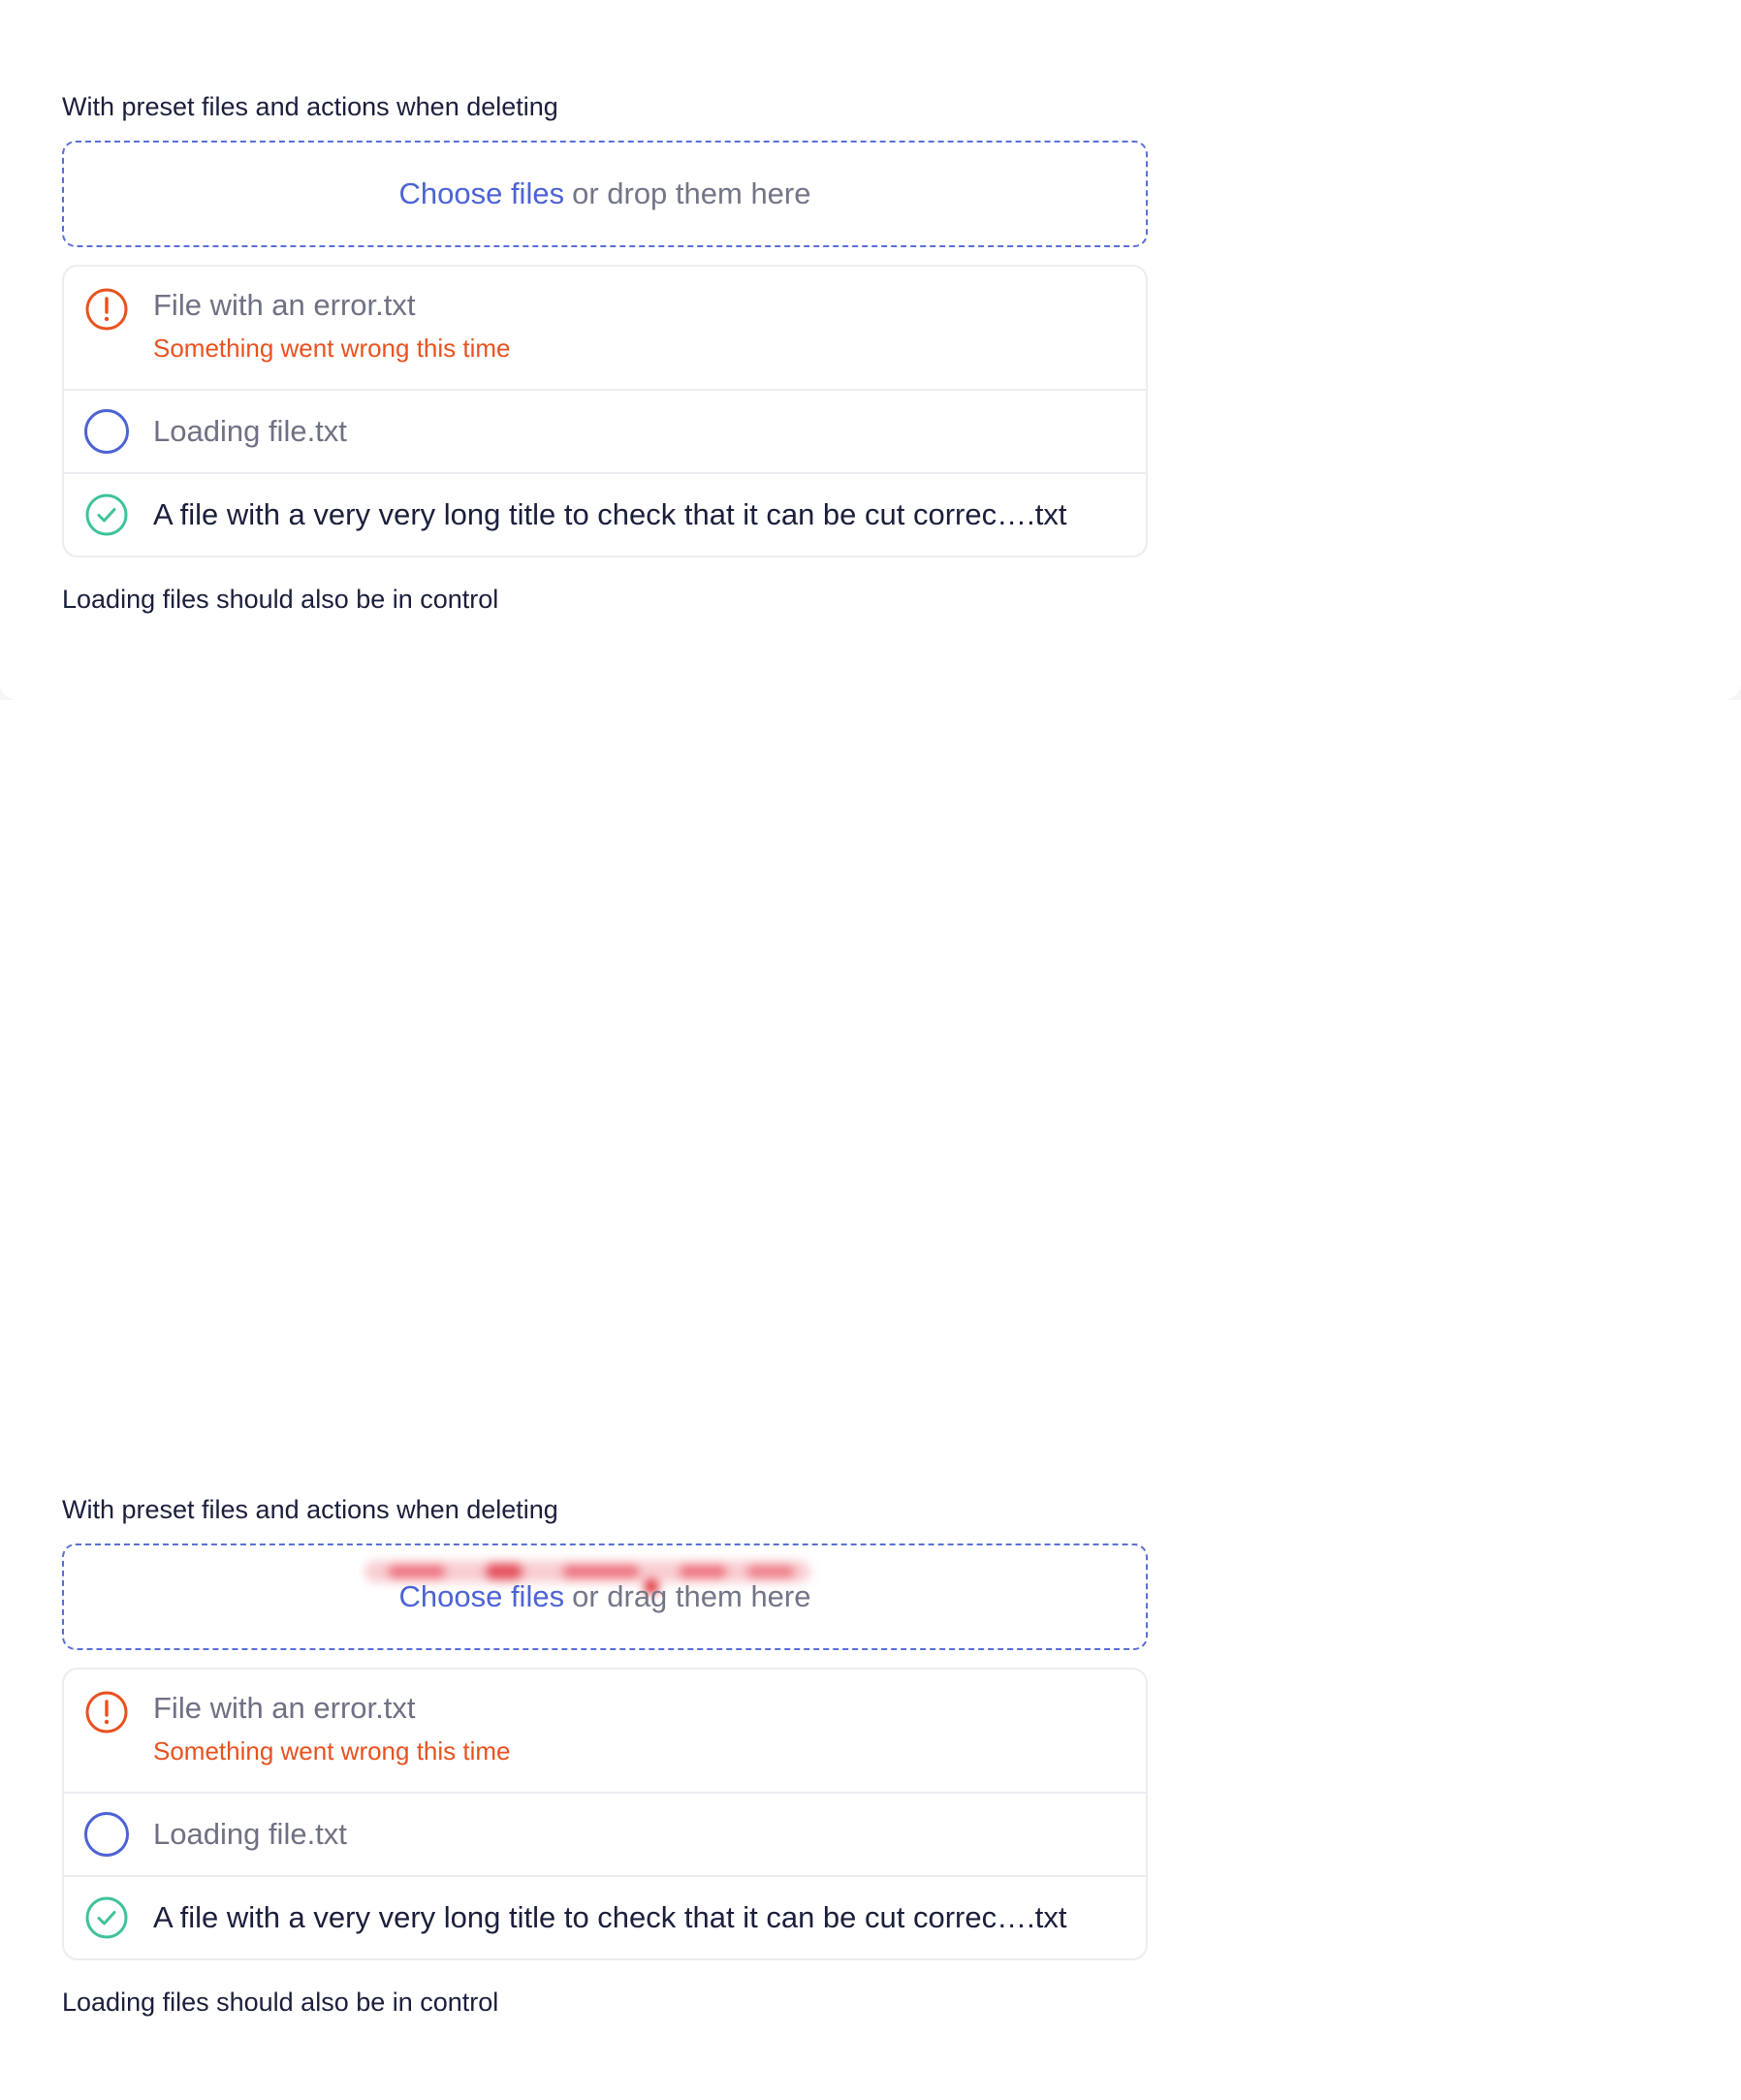 Image resolution: width=1741 pixels, height=2100 pixels. I want to click on file-dropzone: Choose files or drop them here, so click(605, 194).